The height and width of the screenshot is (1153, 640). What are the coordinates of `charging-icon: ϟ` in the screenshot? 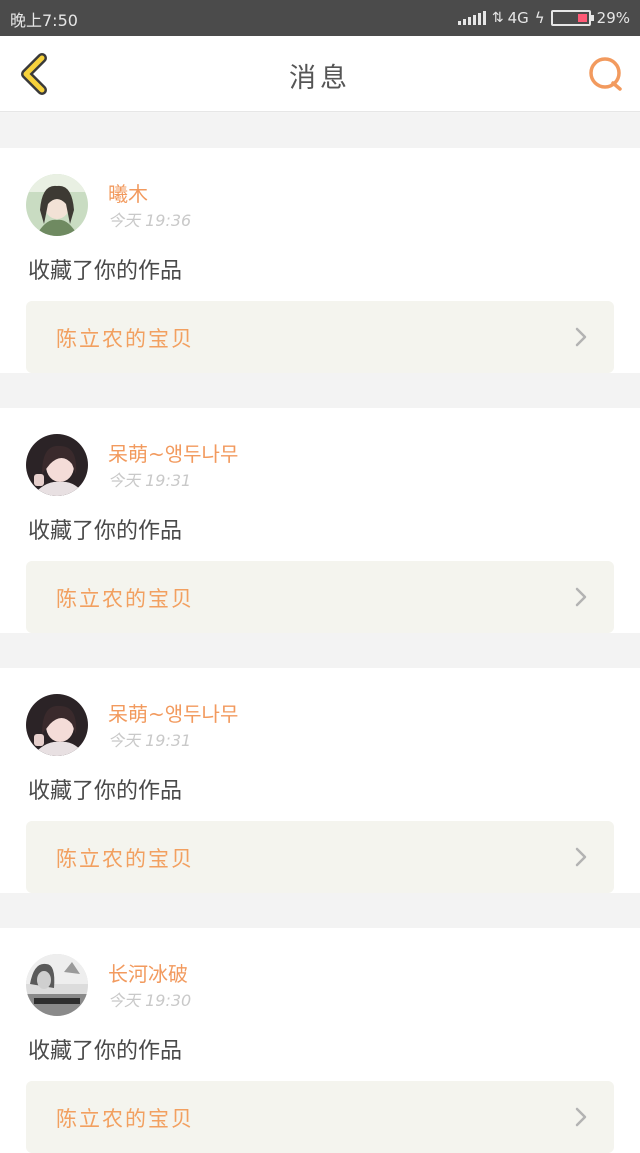 It's located at (539, 18).